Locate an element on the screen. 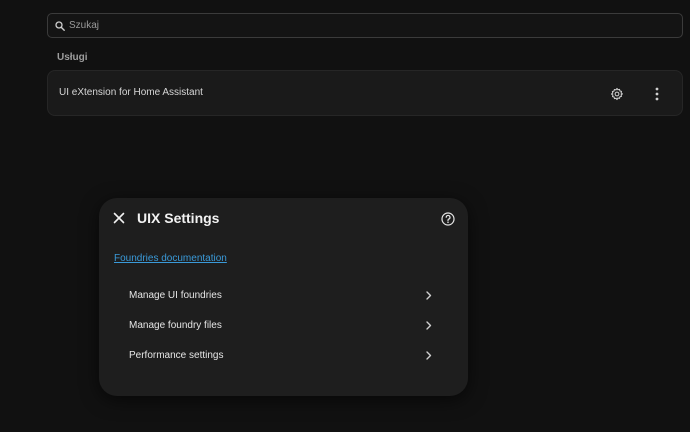  more-vert-icon is located at coordinates (657, 94).